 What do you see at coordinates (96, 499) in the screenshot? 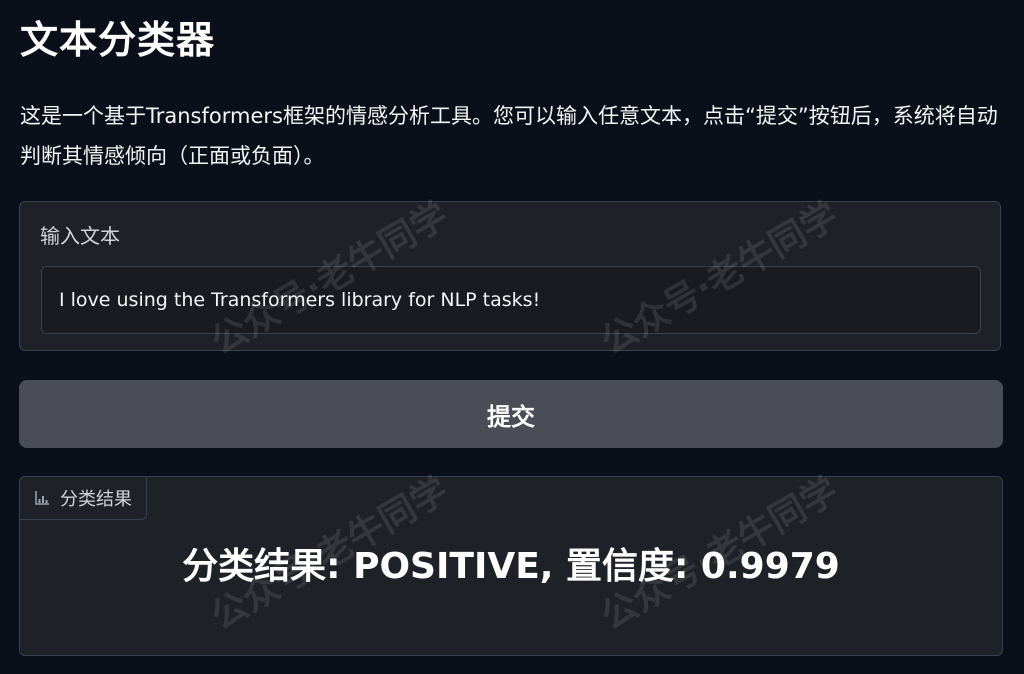
I see `output-label: 分类结果` at bounding box center [96, 499].